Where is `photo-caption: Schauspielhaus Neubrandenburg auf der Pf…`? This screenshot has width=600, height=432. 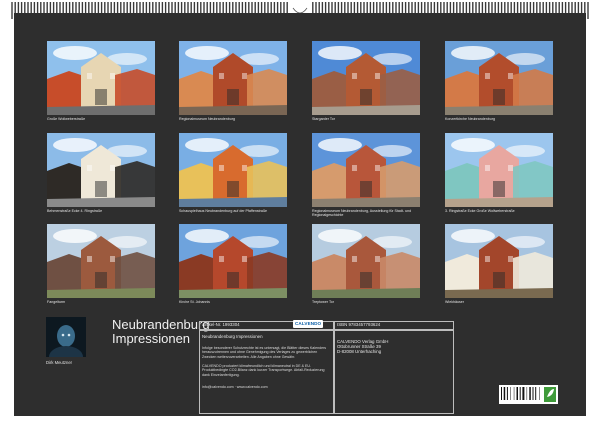
photo-caption: Schauspielhaus Neubrandenburg auf der Pf… is located at coordinates (223, 211).